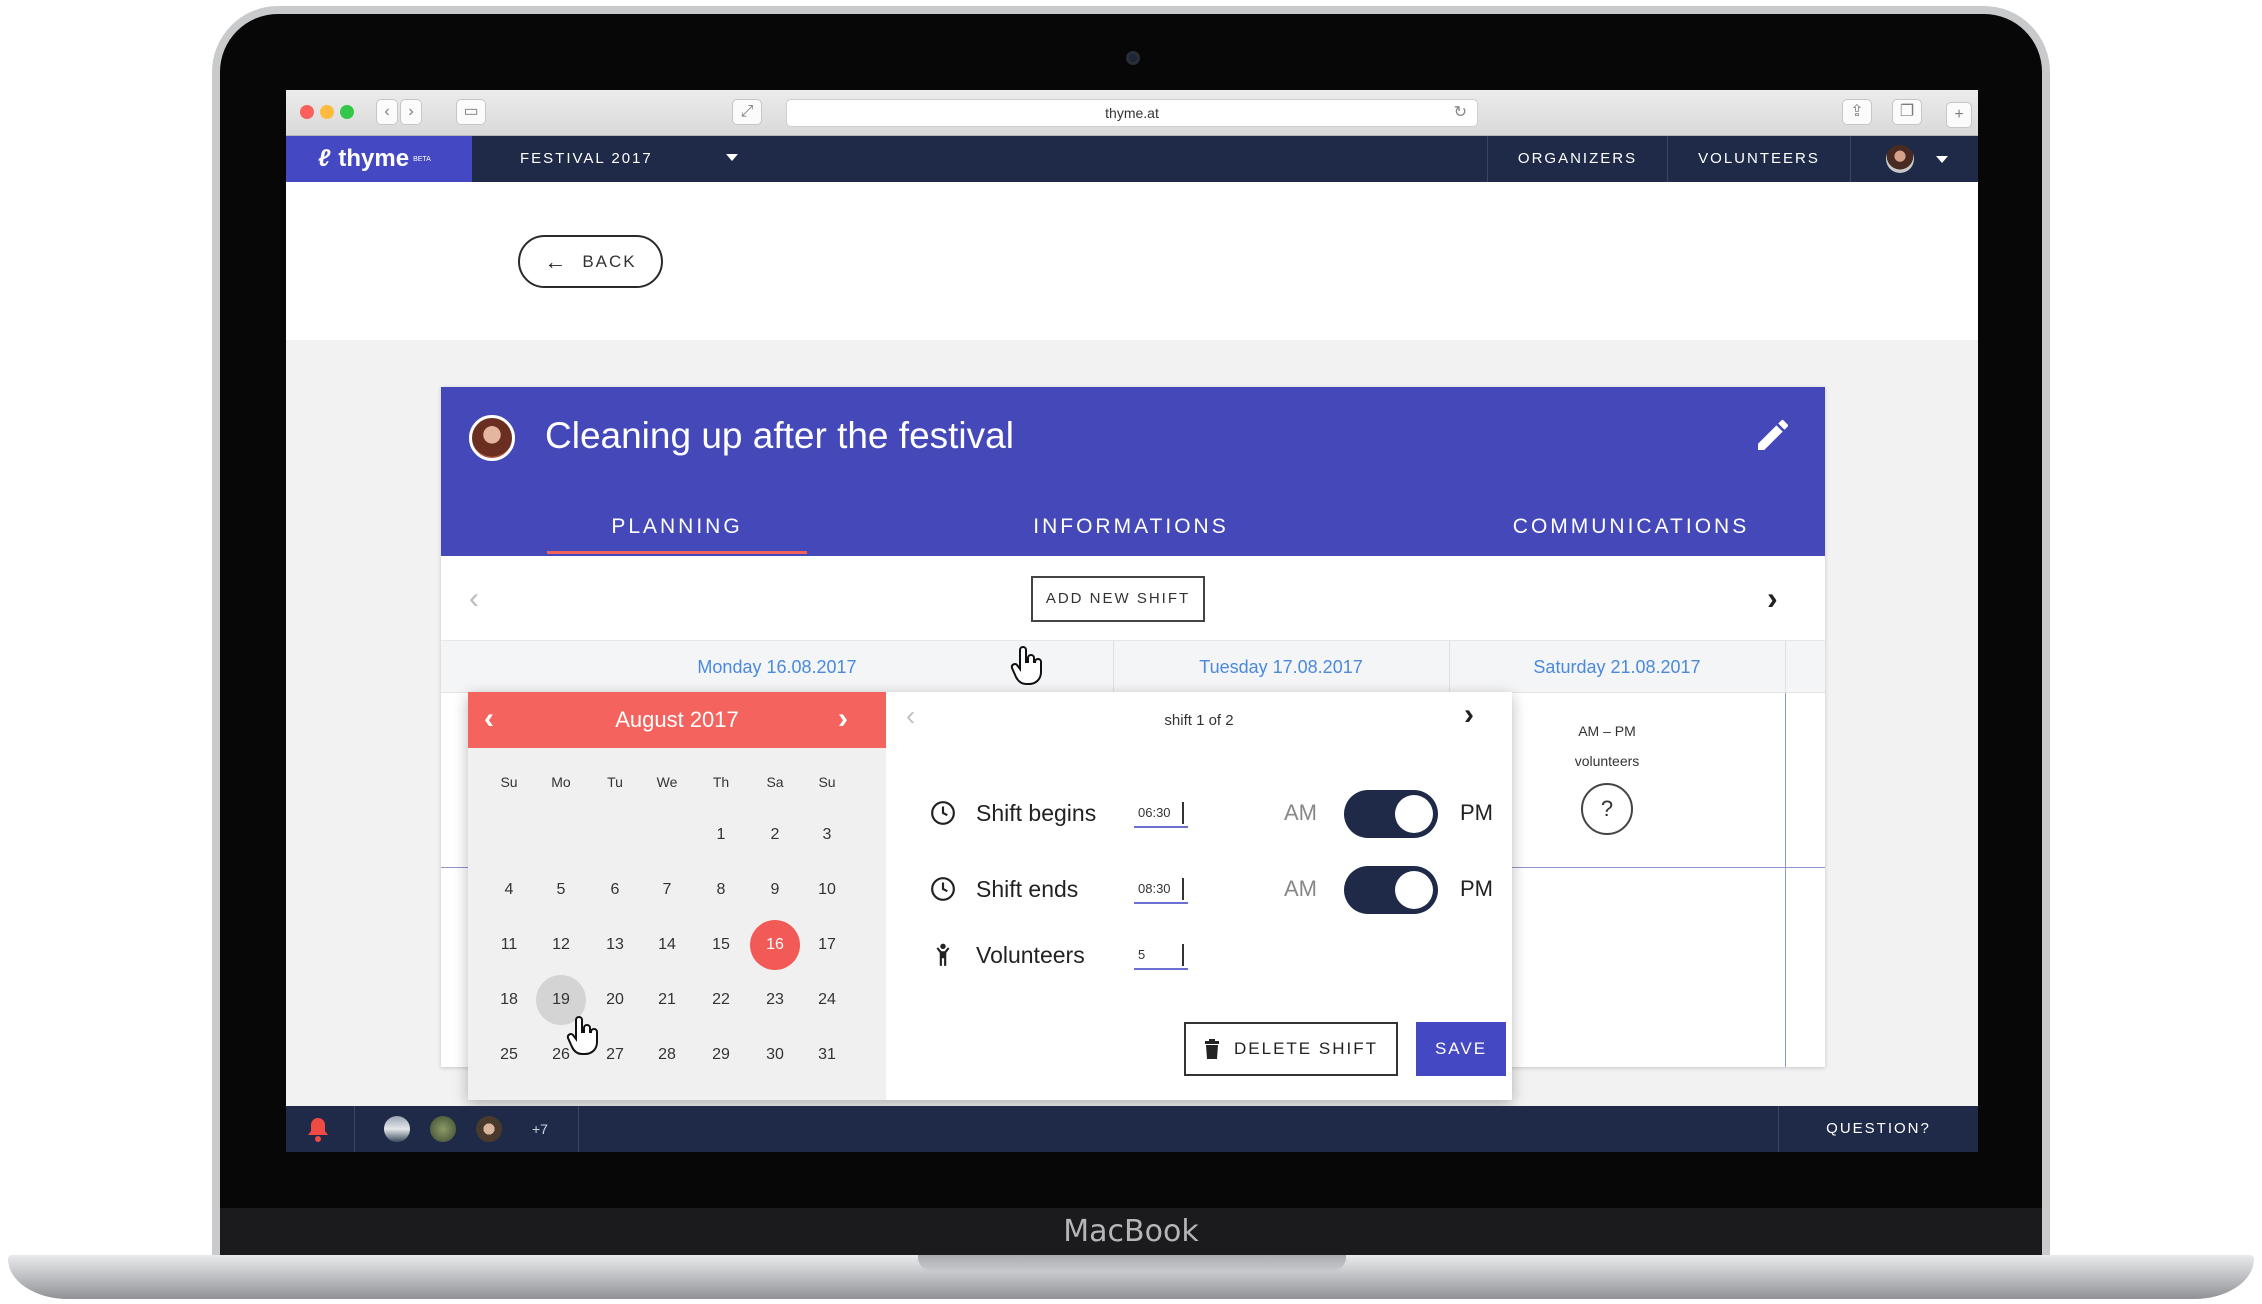 This screenshot has height=1304, width=2262. Describe the element at coordinates (1461, 1049) in the screenshot. I see `save-button: SAVE` at that location.